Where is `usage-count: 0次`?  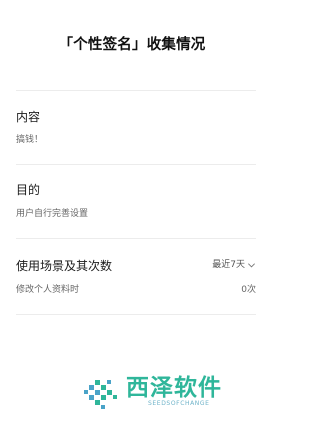
usage-count: 0次 is located at coordinates (248, 290).